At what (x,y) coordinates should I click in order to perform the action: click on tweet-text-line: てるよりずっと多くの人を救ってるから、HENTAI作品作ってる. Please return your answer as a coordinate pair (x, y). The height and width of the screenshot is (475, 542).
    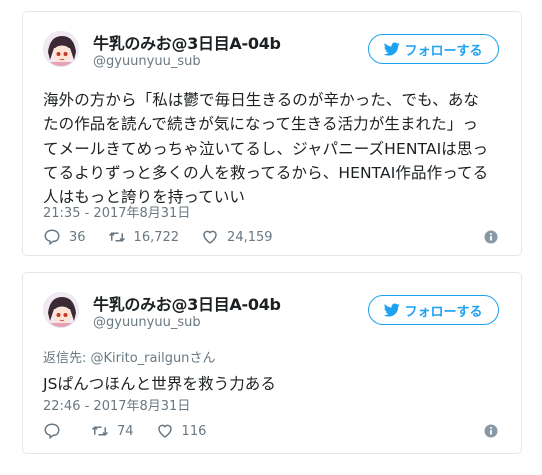
    Looking at the image, I should click on (266, 172).